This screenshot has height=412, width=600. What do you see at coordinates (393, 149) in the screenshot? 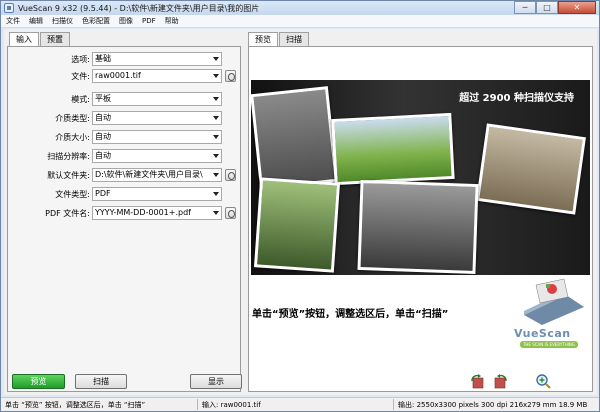
I see `children-photo` at bounding box center [393, 149].